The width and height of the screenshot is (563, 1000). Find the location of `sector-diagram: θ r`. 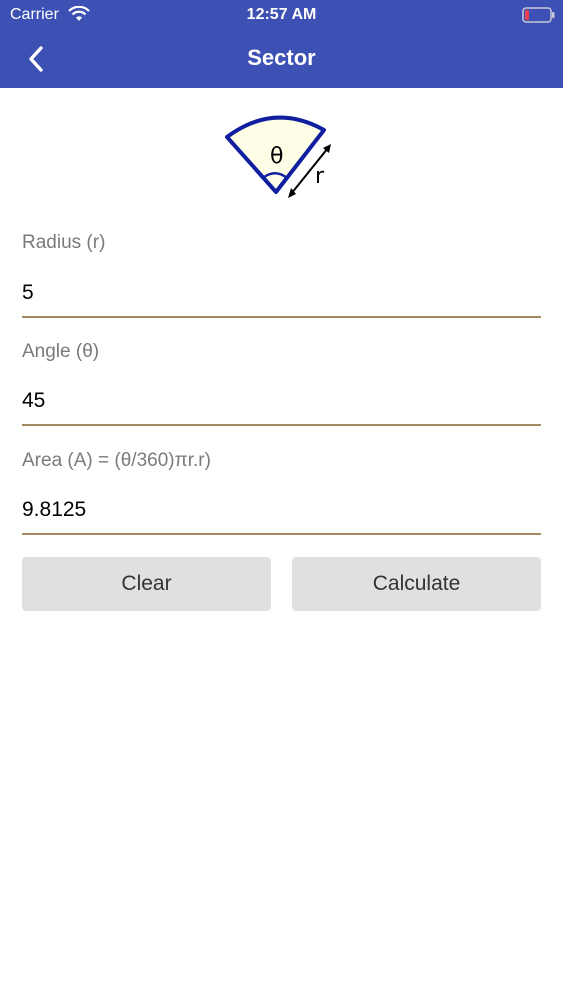

sector-diagram: θ r is located at coordinates (278, 156).